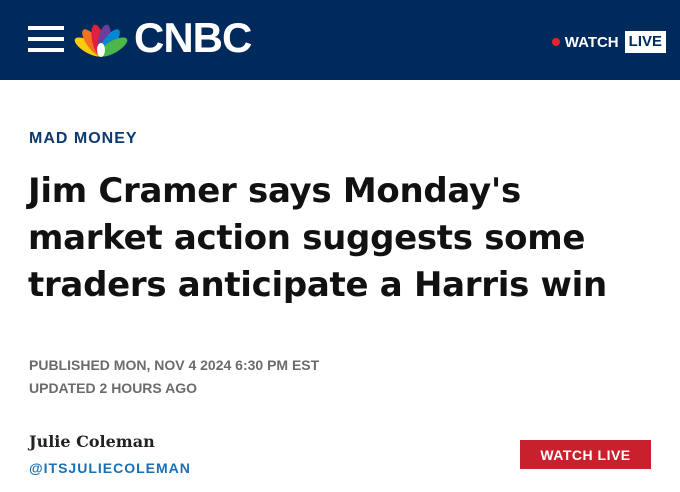 Image resolution: width=680 pixels, height=492 pixels. What do you see at coordinates (113, 388) in the screenshot?
I see `updated-timestamp: UPDATED 2 HOURS AGO` at bounding box center [113, 388].